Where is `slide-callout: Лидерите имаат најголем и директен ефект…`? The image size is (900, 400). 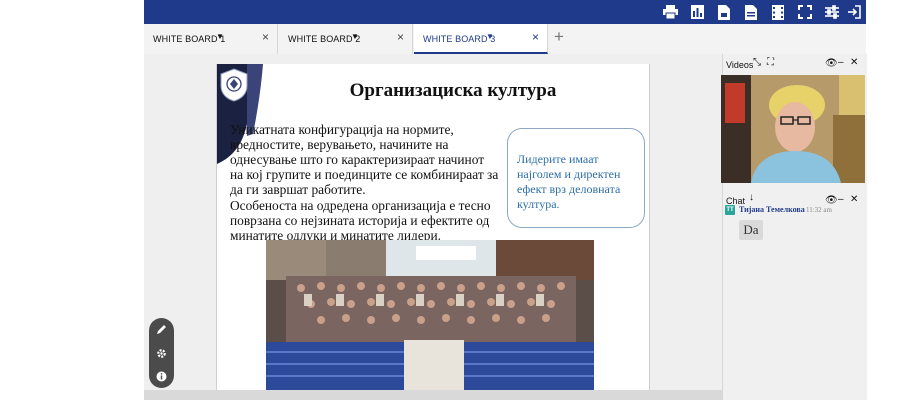 slide-callout: Лидерите имаат најголем и директен ефект… is located at coordinates (576, 178).